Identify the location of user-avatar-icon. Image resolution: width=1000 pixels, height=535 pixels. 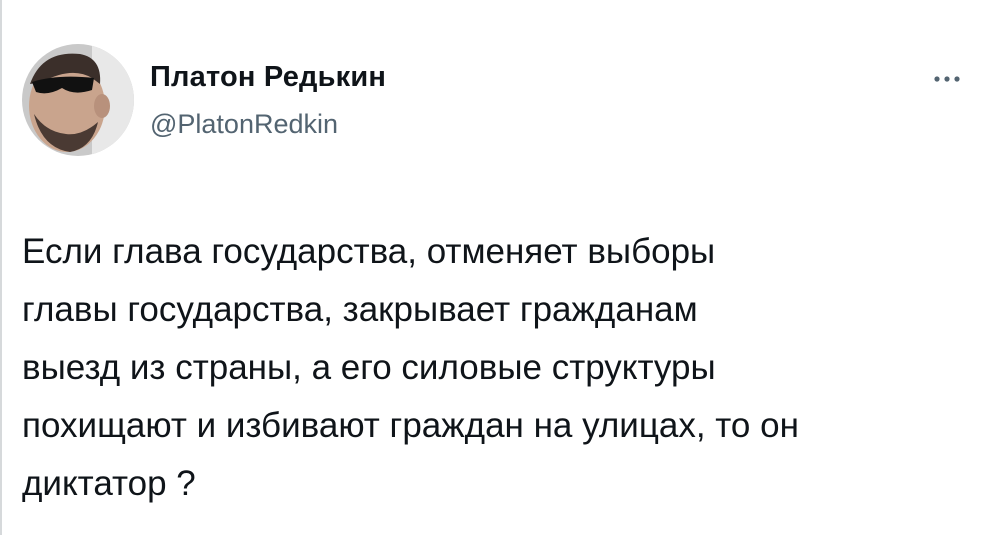
(78, 100).